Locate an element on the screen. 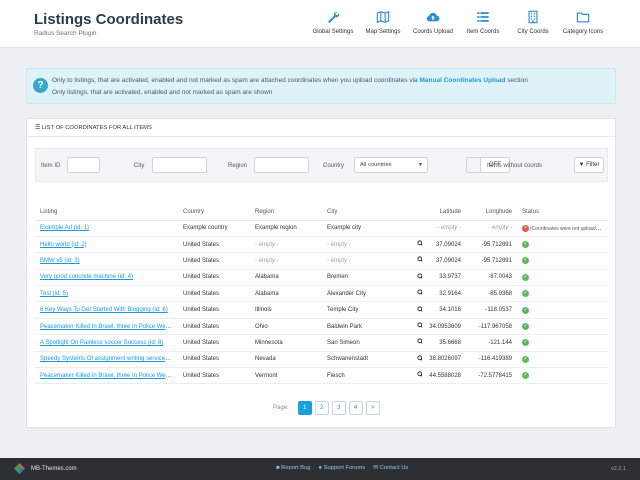  nav-city-coords: City Coords is located at coordinates (533, 22).